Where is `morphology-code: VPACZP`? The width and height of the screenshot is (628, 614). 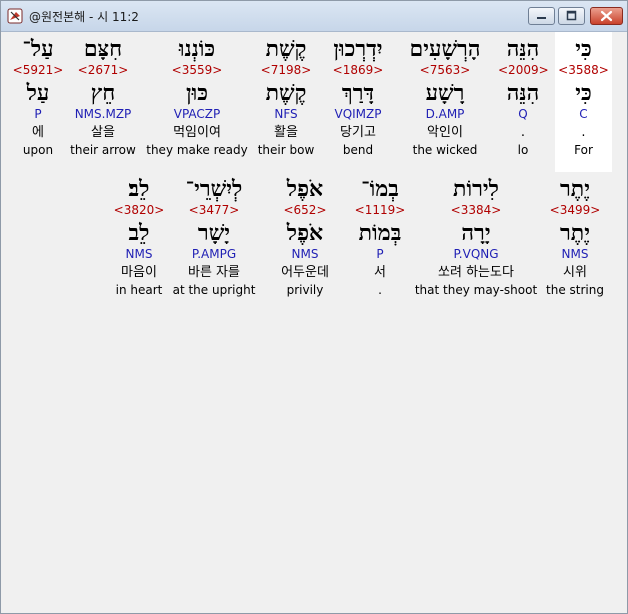
morphology-code: VPACZP is located at coordinates (197, 114).